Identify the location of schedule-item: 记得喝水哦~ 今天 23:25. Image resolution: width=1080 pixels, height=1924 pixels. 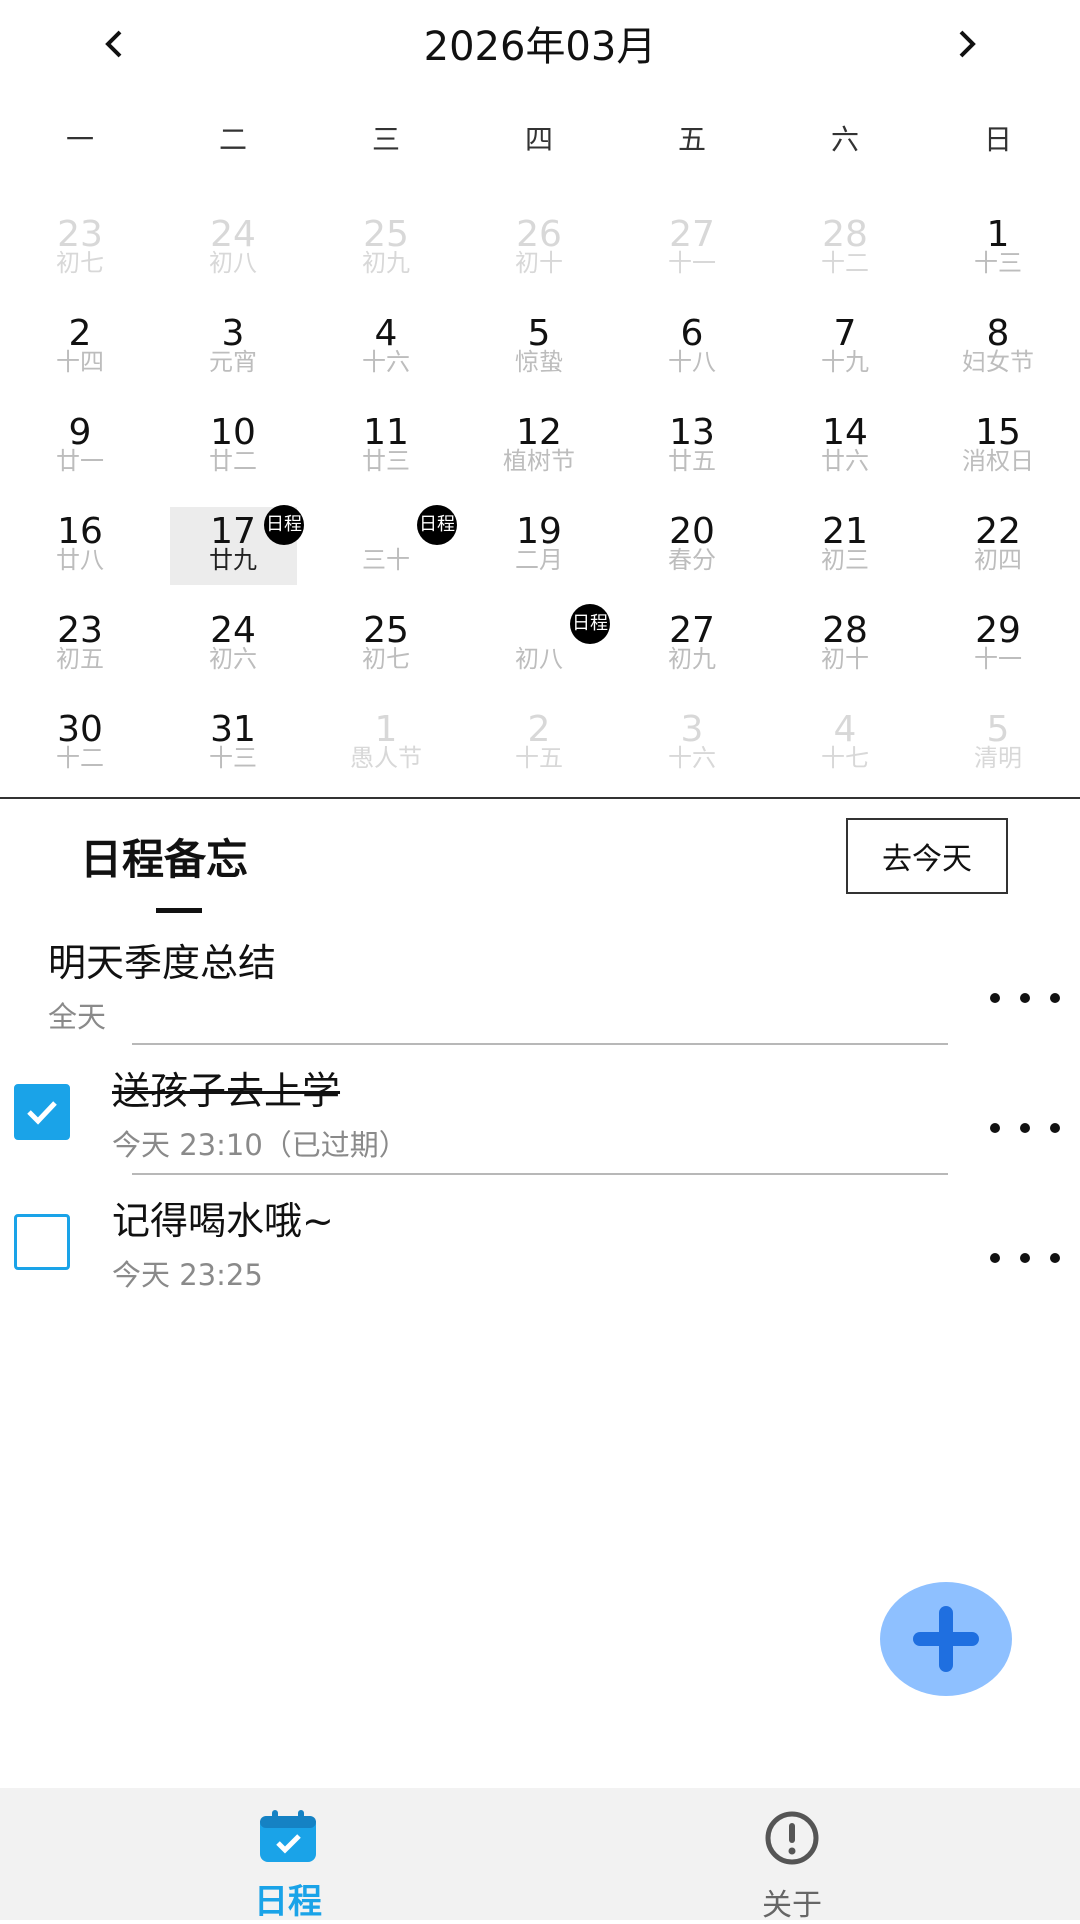
(540, 1246).